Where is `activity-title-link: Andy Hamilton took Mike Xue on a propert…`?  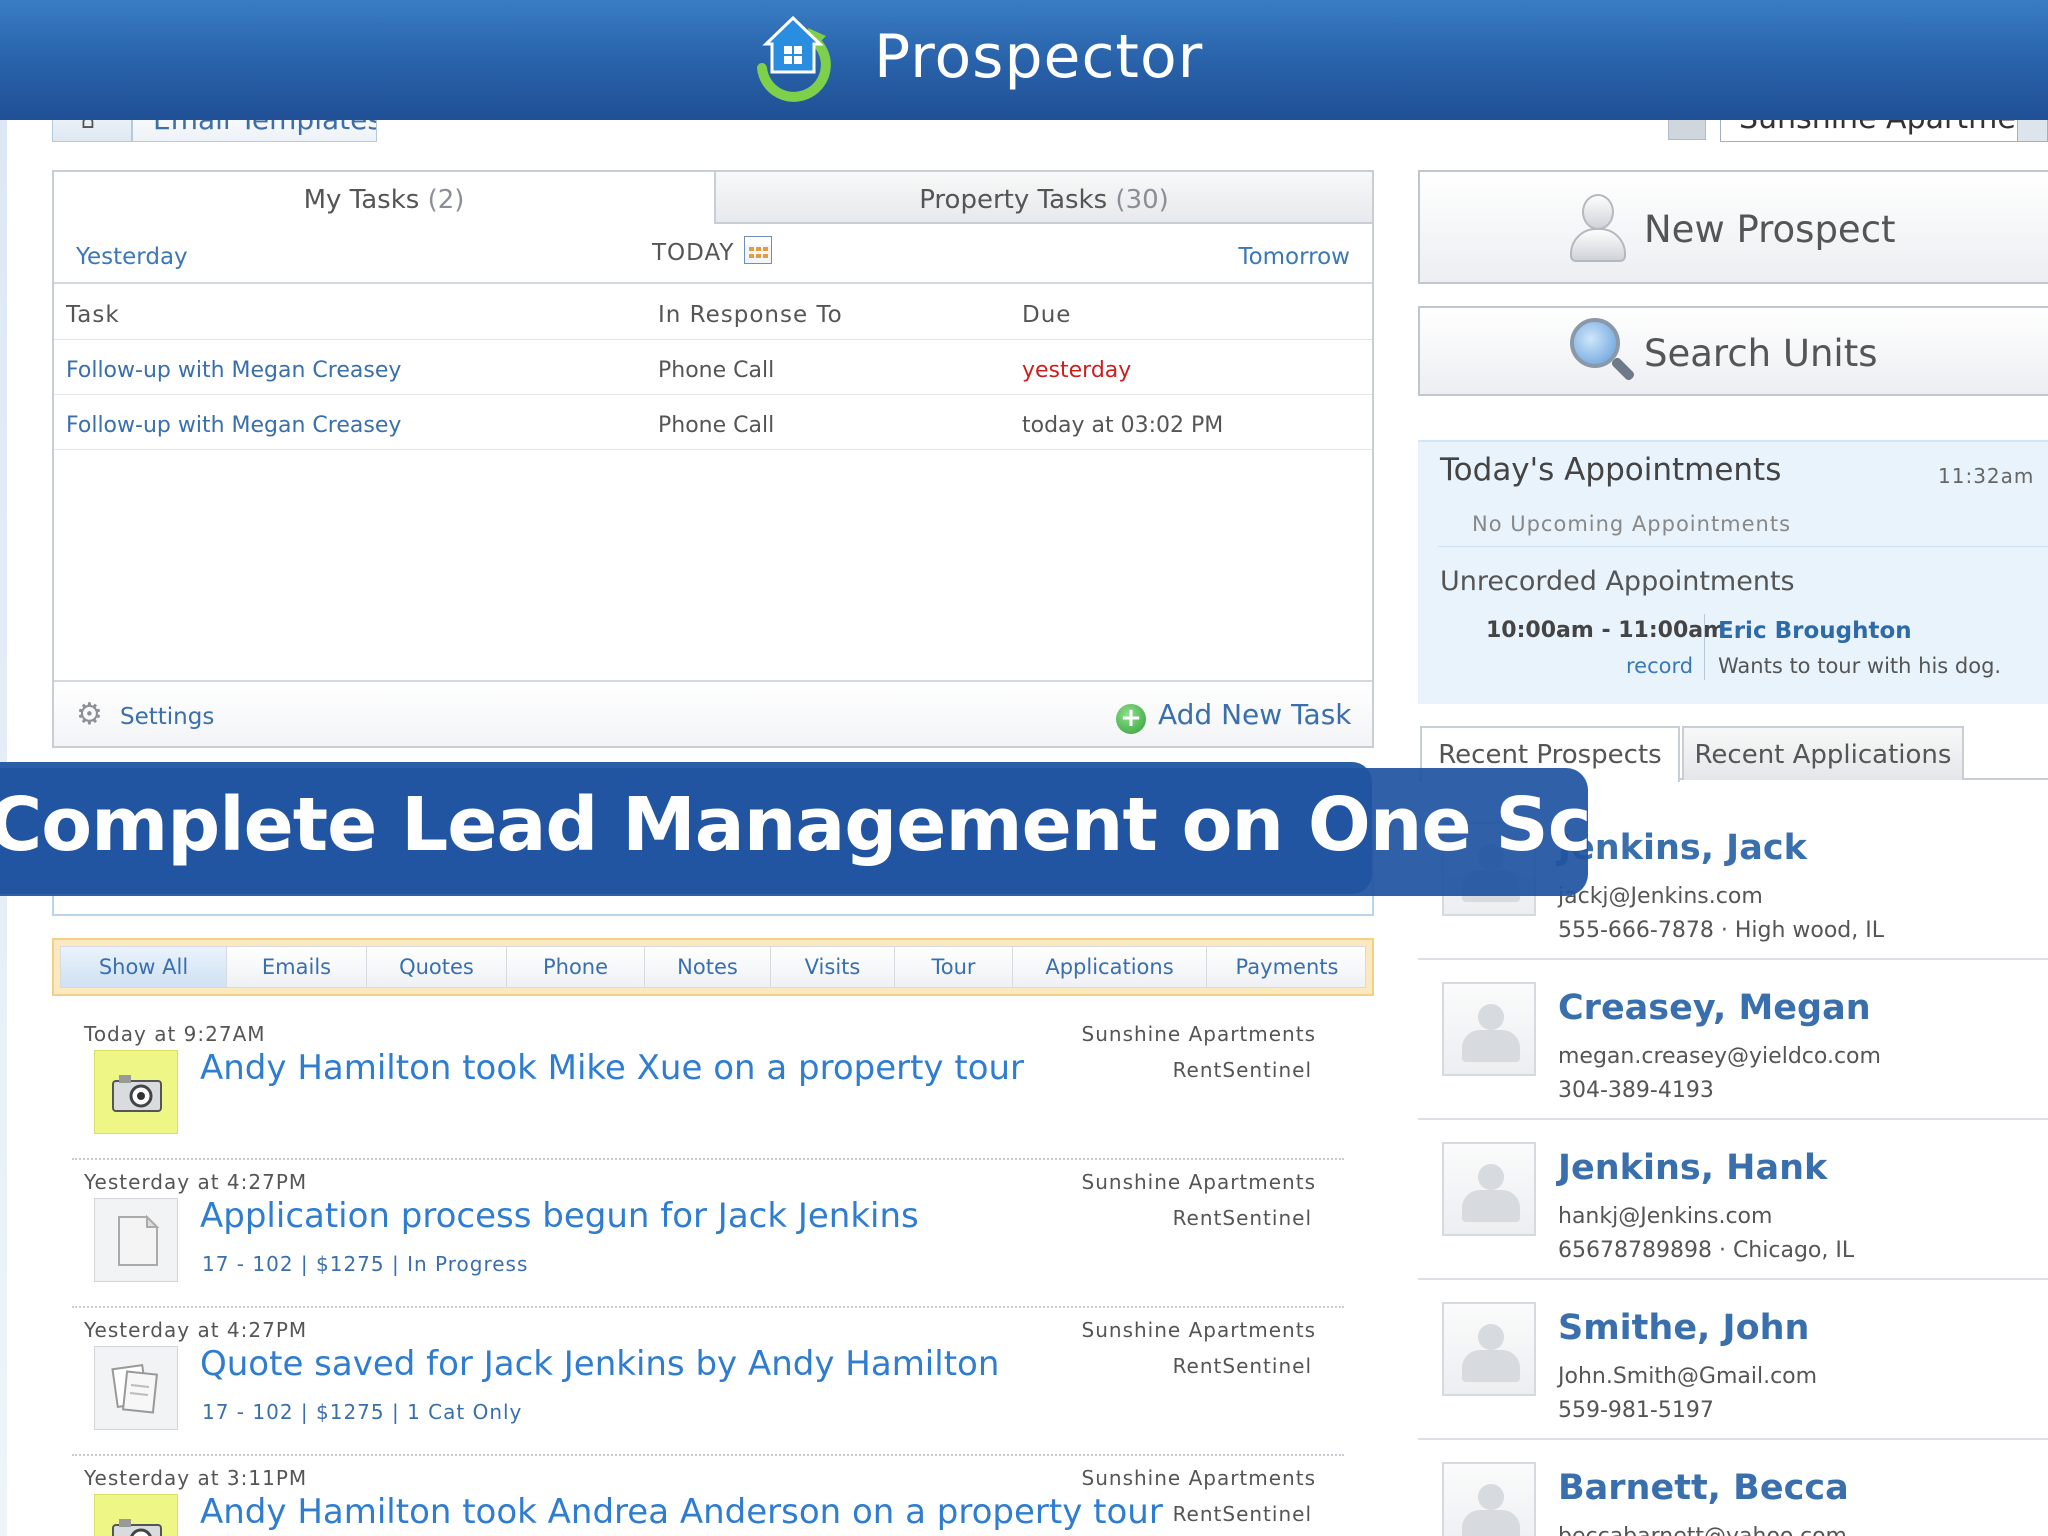
activity-title-link: Andy Hamilton took Mike Xue on a propert… is located at coordinates (612, 1068).